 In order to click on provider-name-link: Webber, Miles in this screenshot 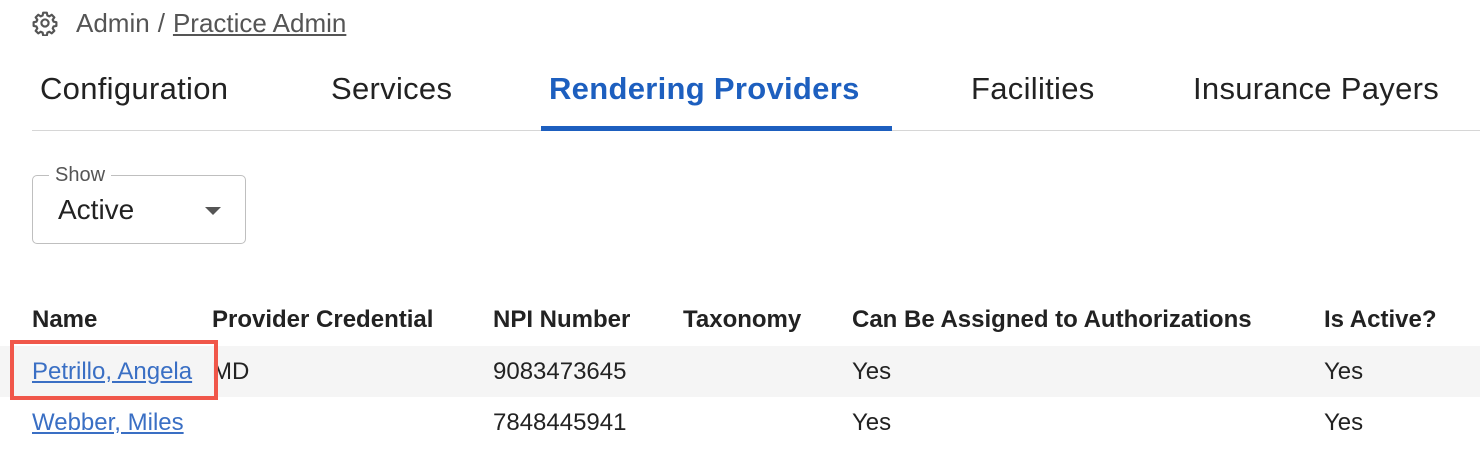, I will do `click(108, 422)`.